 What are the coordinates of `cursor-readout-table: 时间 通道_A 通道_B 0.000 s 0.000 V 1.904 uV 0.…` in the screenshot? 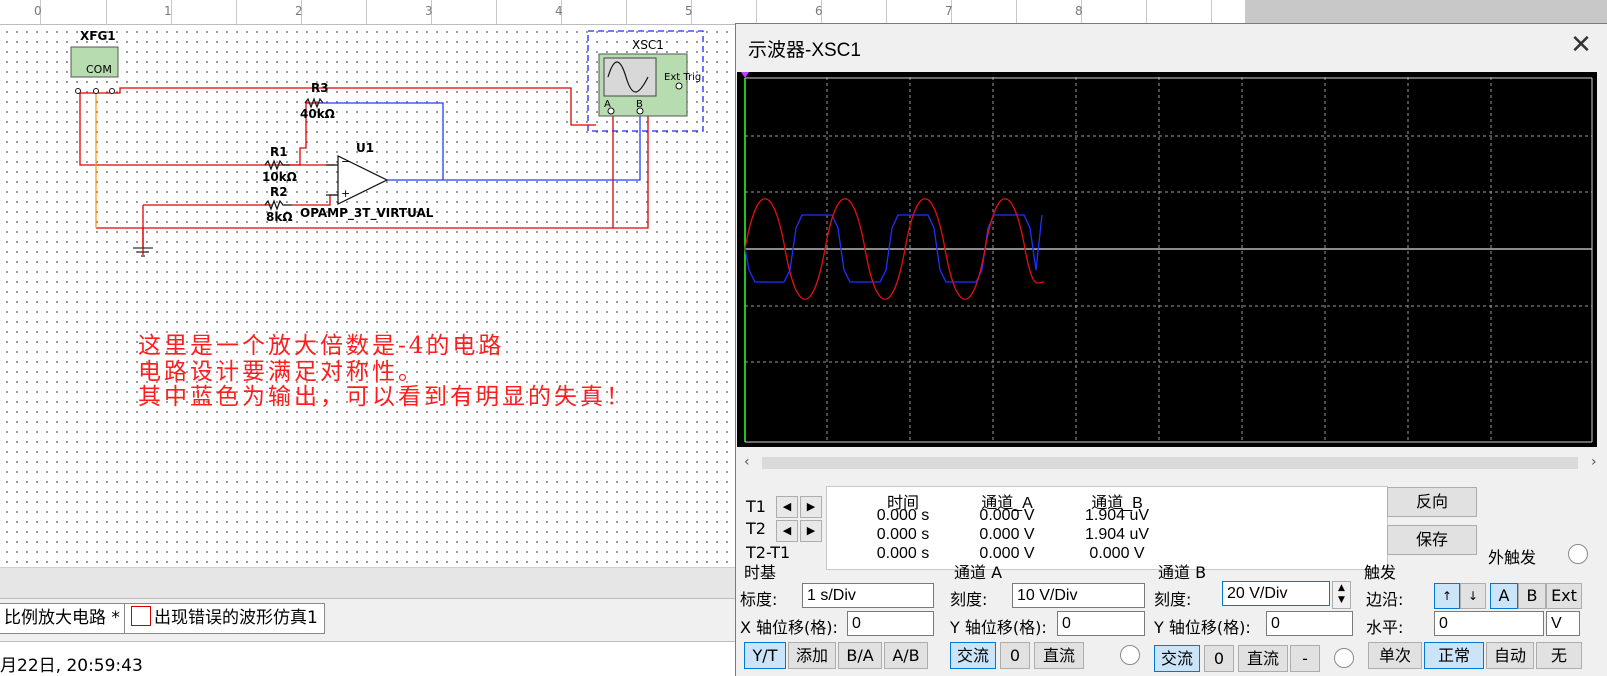 It's located at (1107, 528).